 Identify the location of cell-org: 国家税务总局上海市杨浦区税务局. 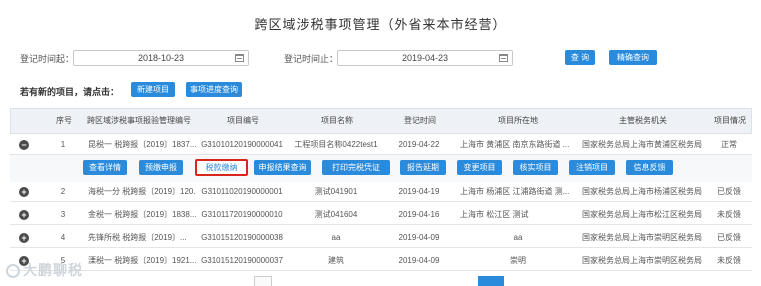
(642, 191).